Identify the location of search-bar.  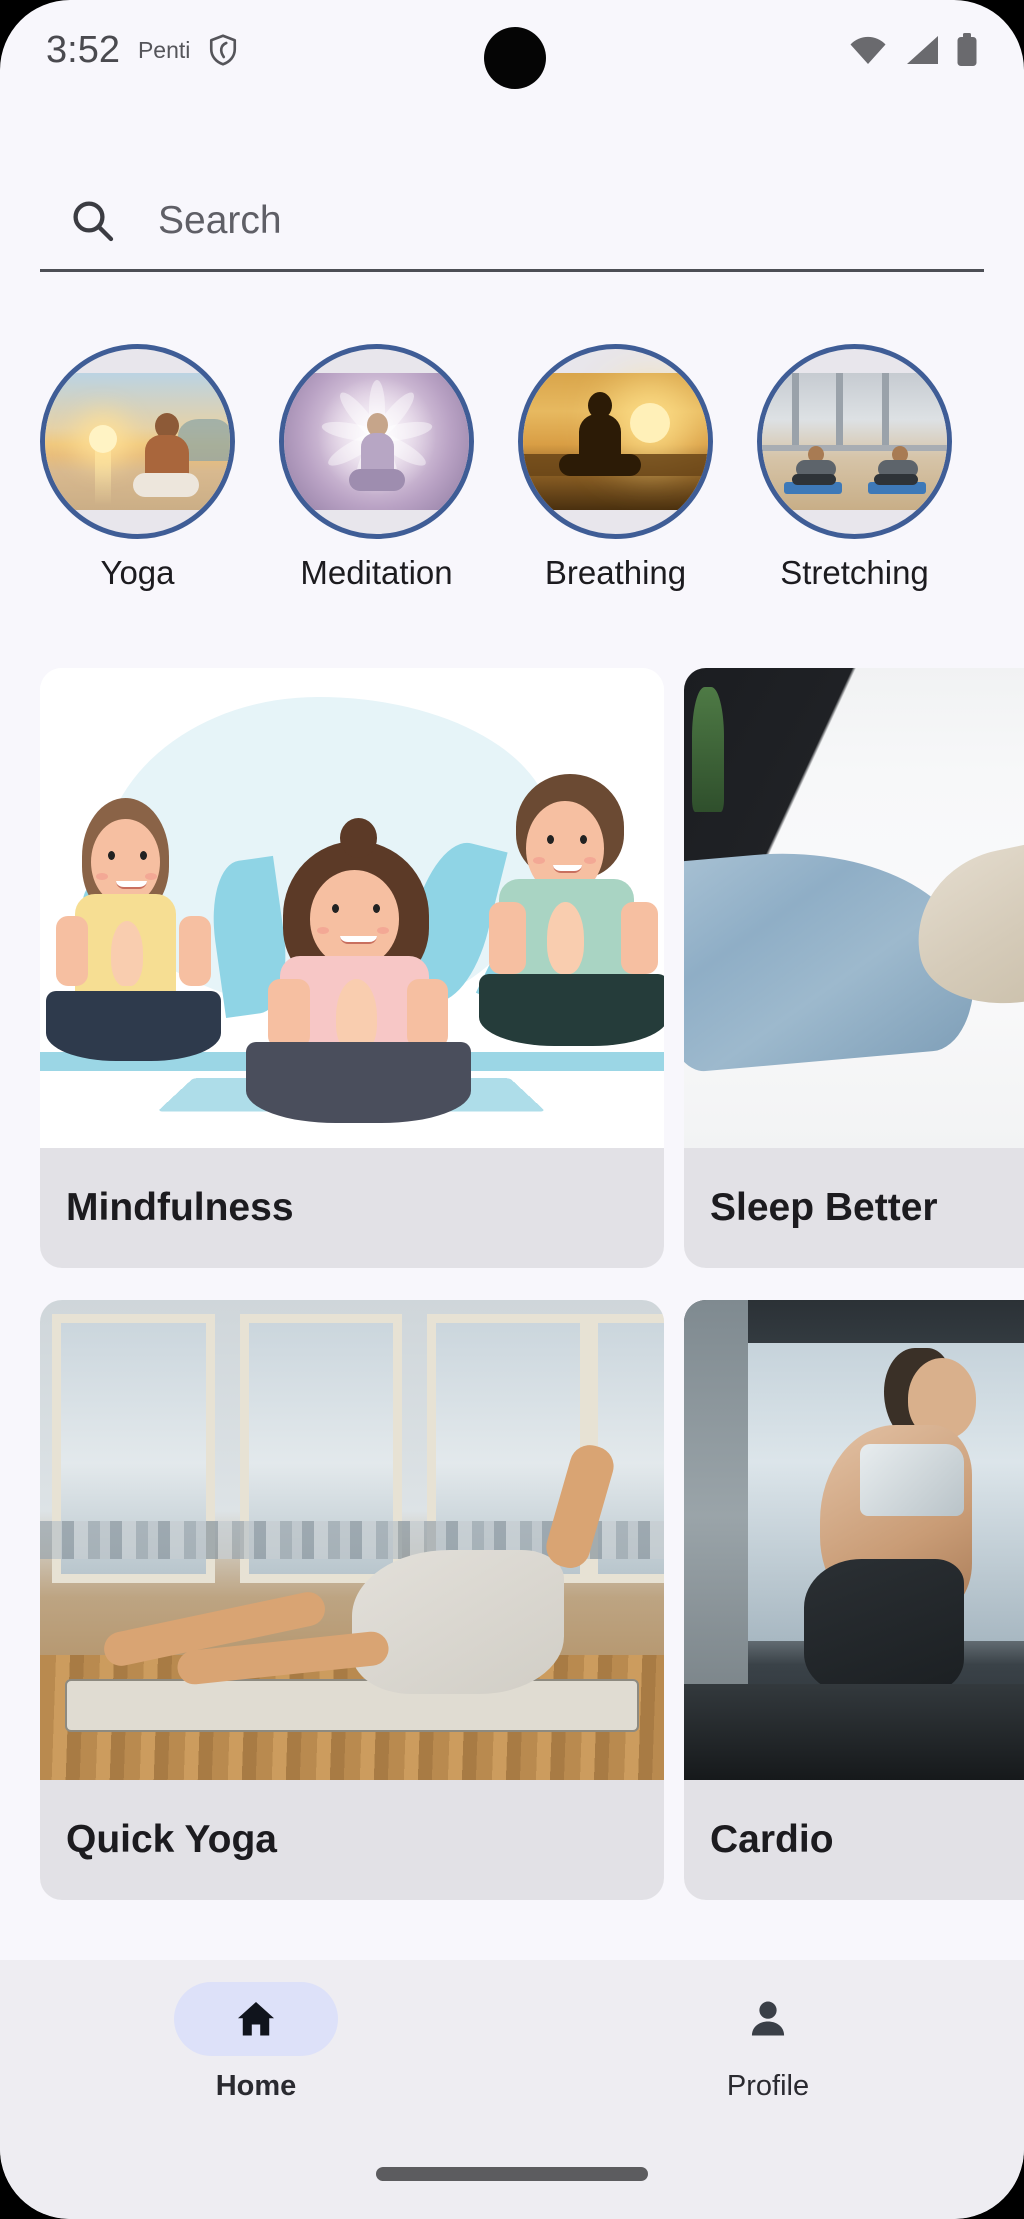
(512, 222).